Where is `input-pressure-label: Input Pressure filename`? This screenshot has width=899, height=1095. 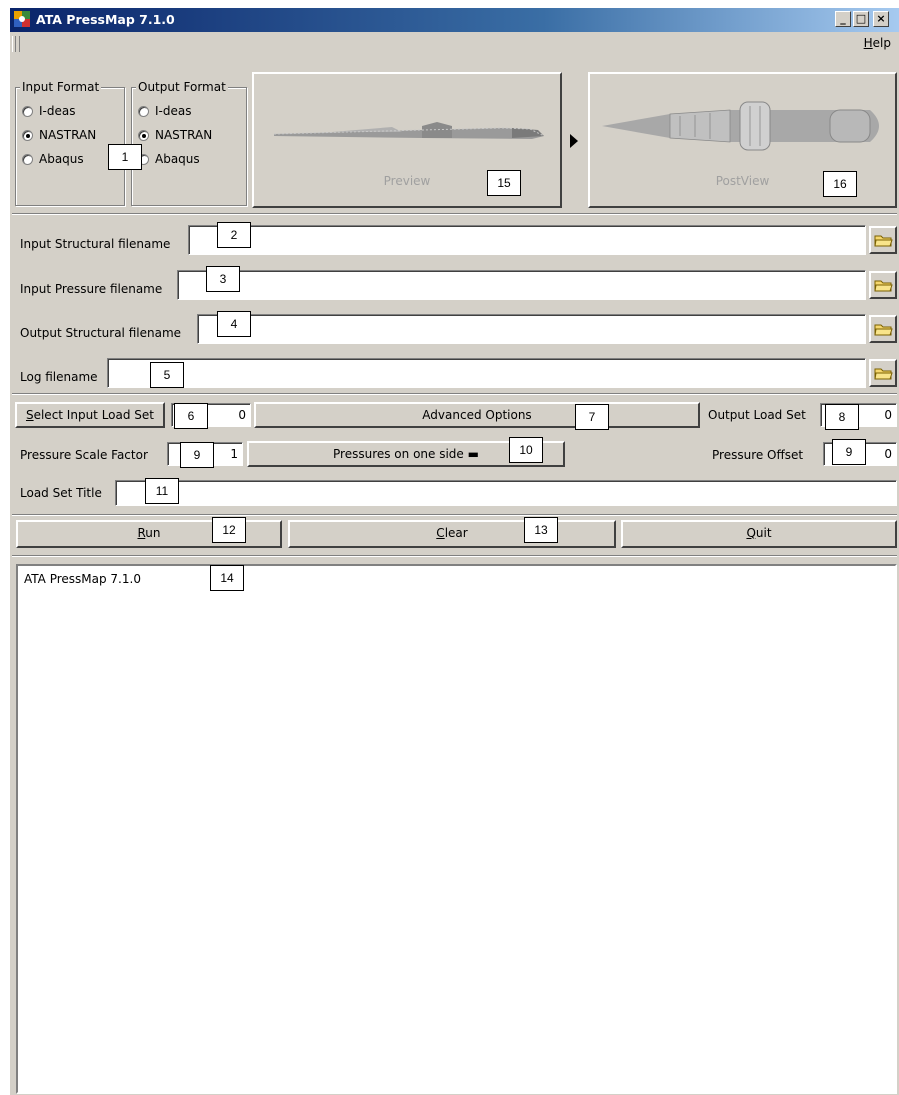
input-pressure-label: Input Pressure filename is located at coordinates (91, 289).